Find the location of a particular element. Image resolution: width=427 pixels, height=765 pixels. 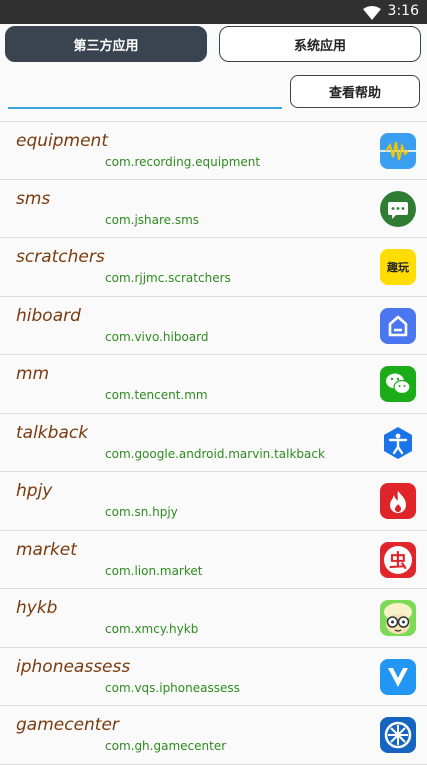

app-name: gamecenter is located at coordinates (67, 725).